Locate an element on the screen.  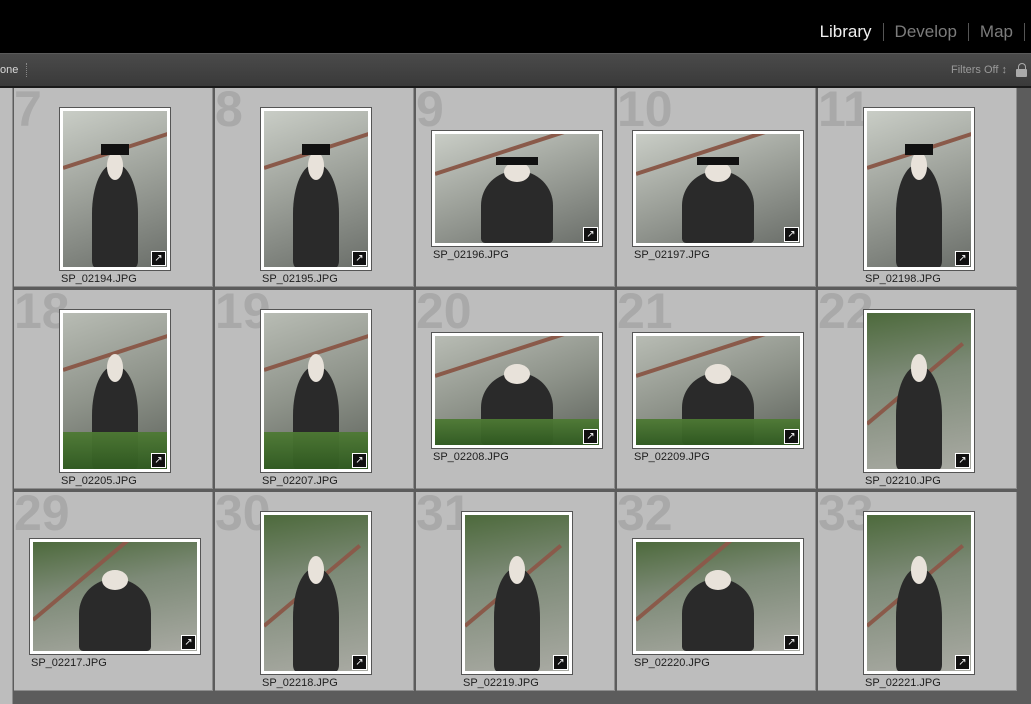
cell-index-number: 8 is located at coordinates (229, 112).